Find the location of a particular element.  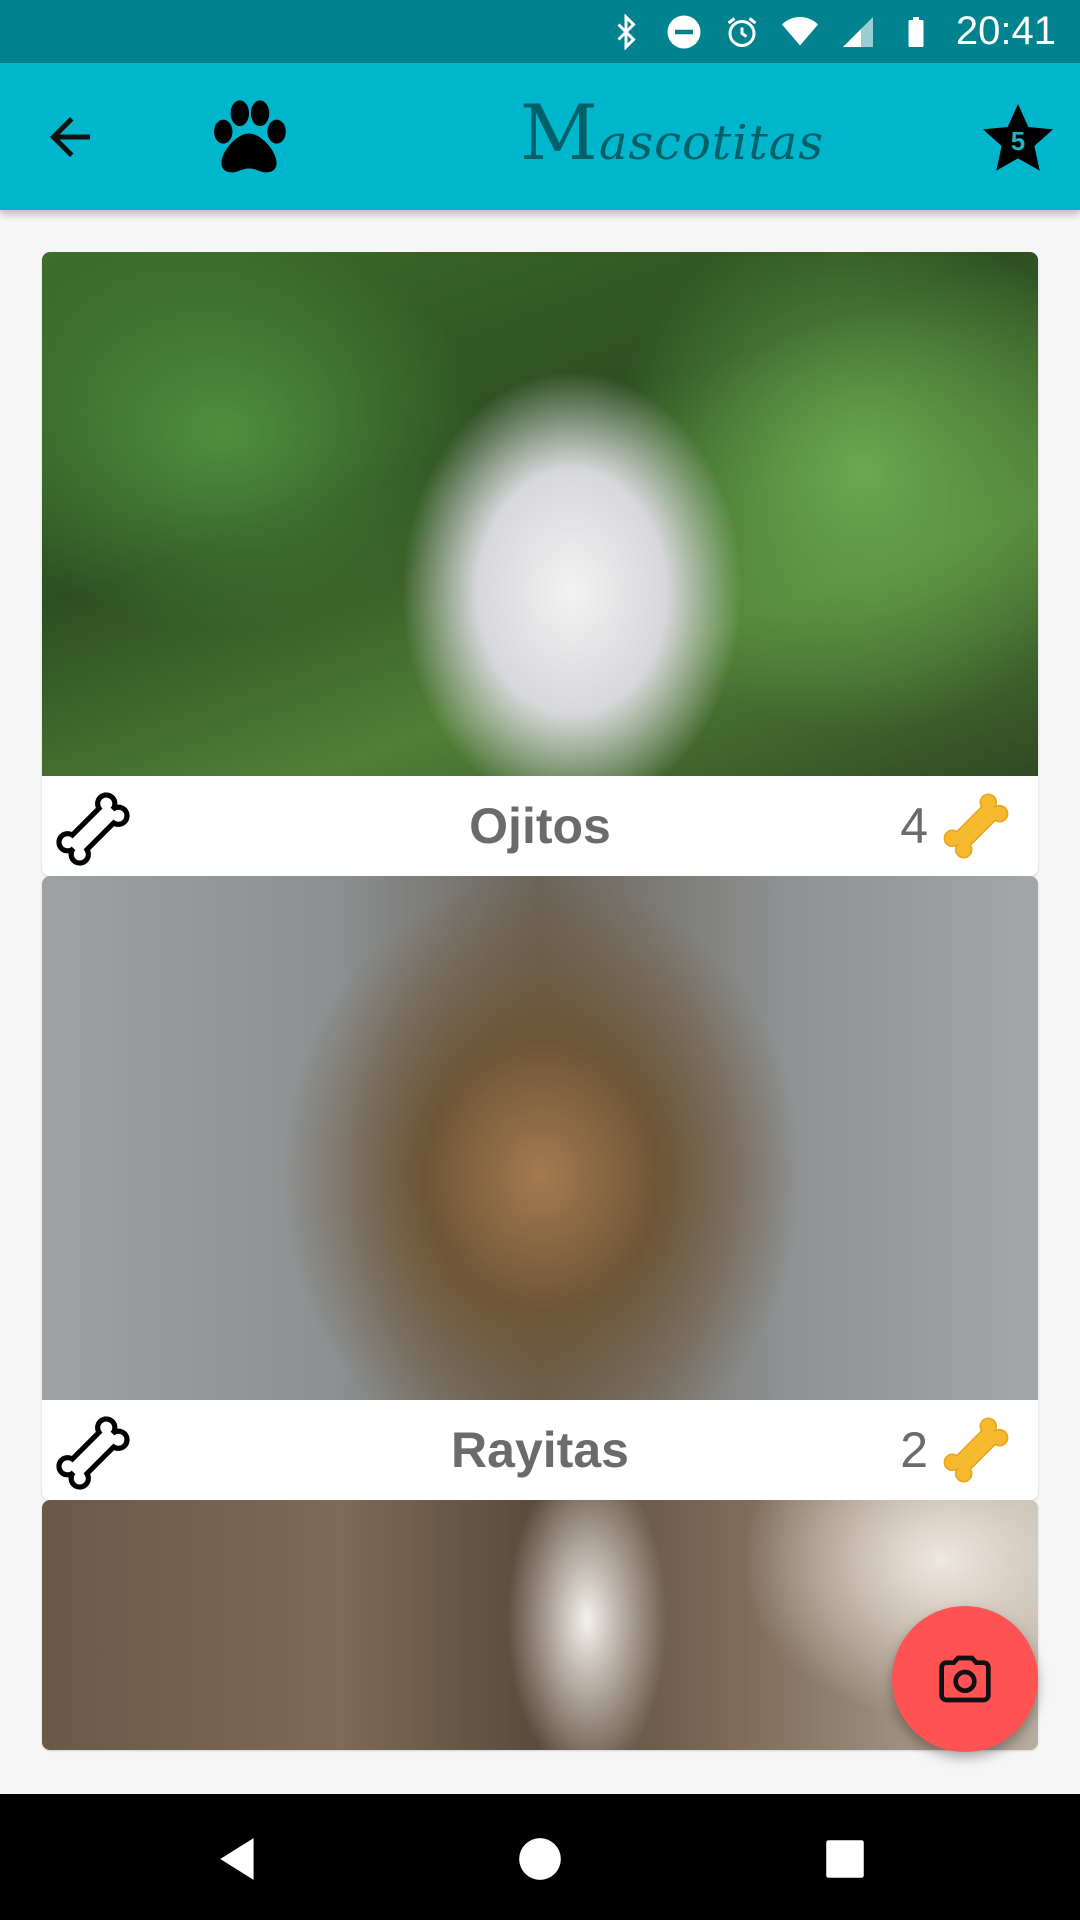

alarm-icon is located at coordinates (742, 31).